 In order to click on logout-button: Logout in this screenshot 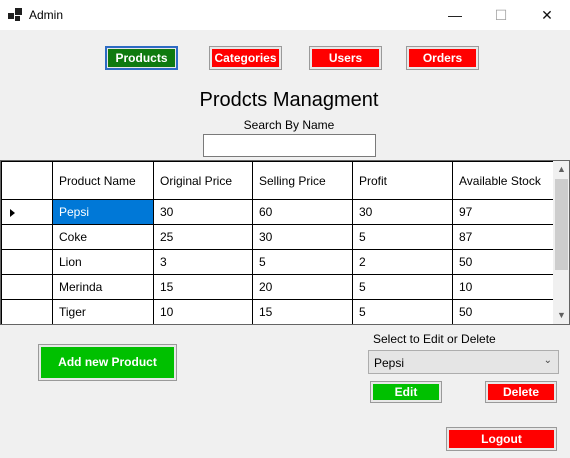, I will do `click(501, 439)`.